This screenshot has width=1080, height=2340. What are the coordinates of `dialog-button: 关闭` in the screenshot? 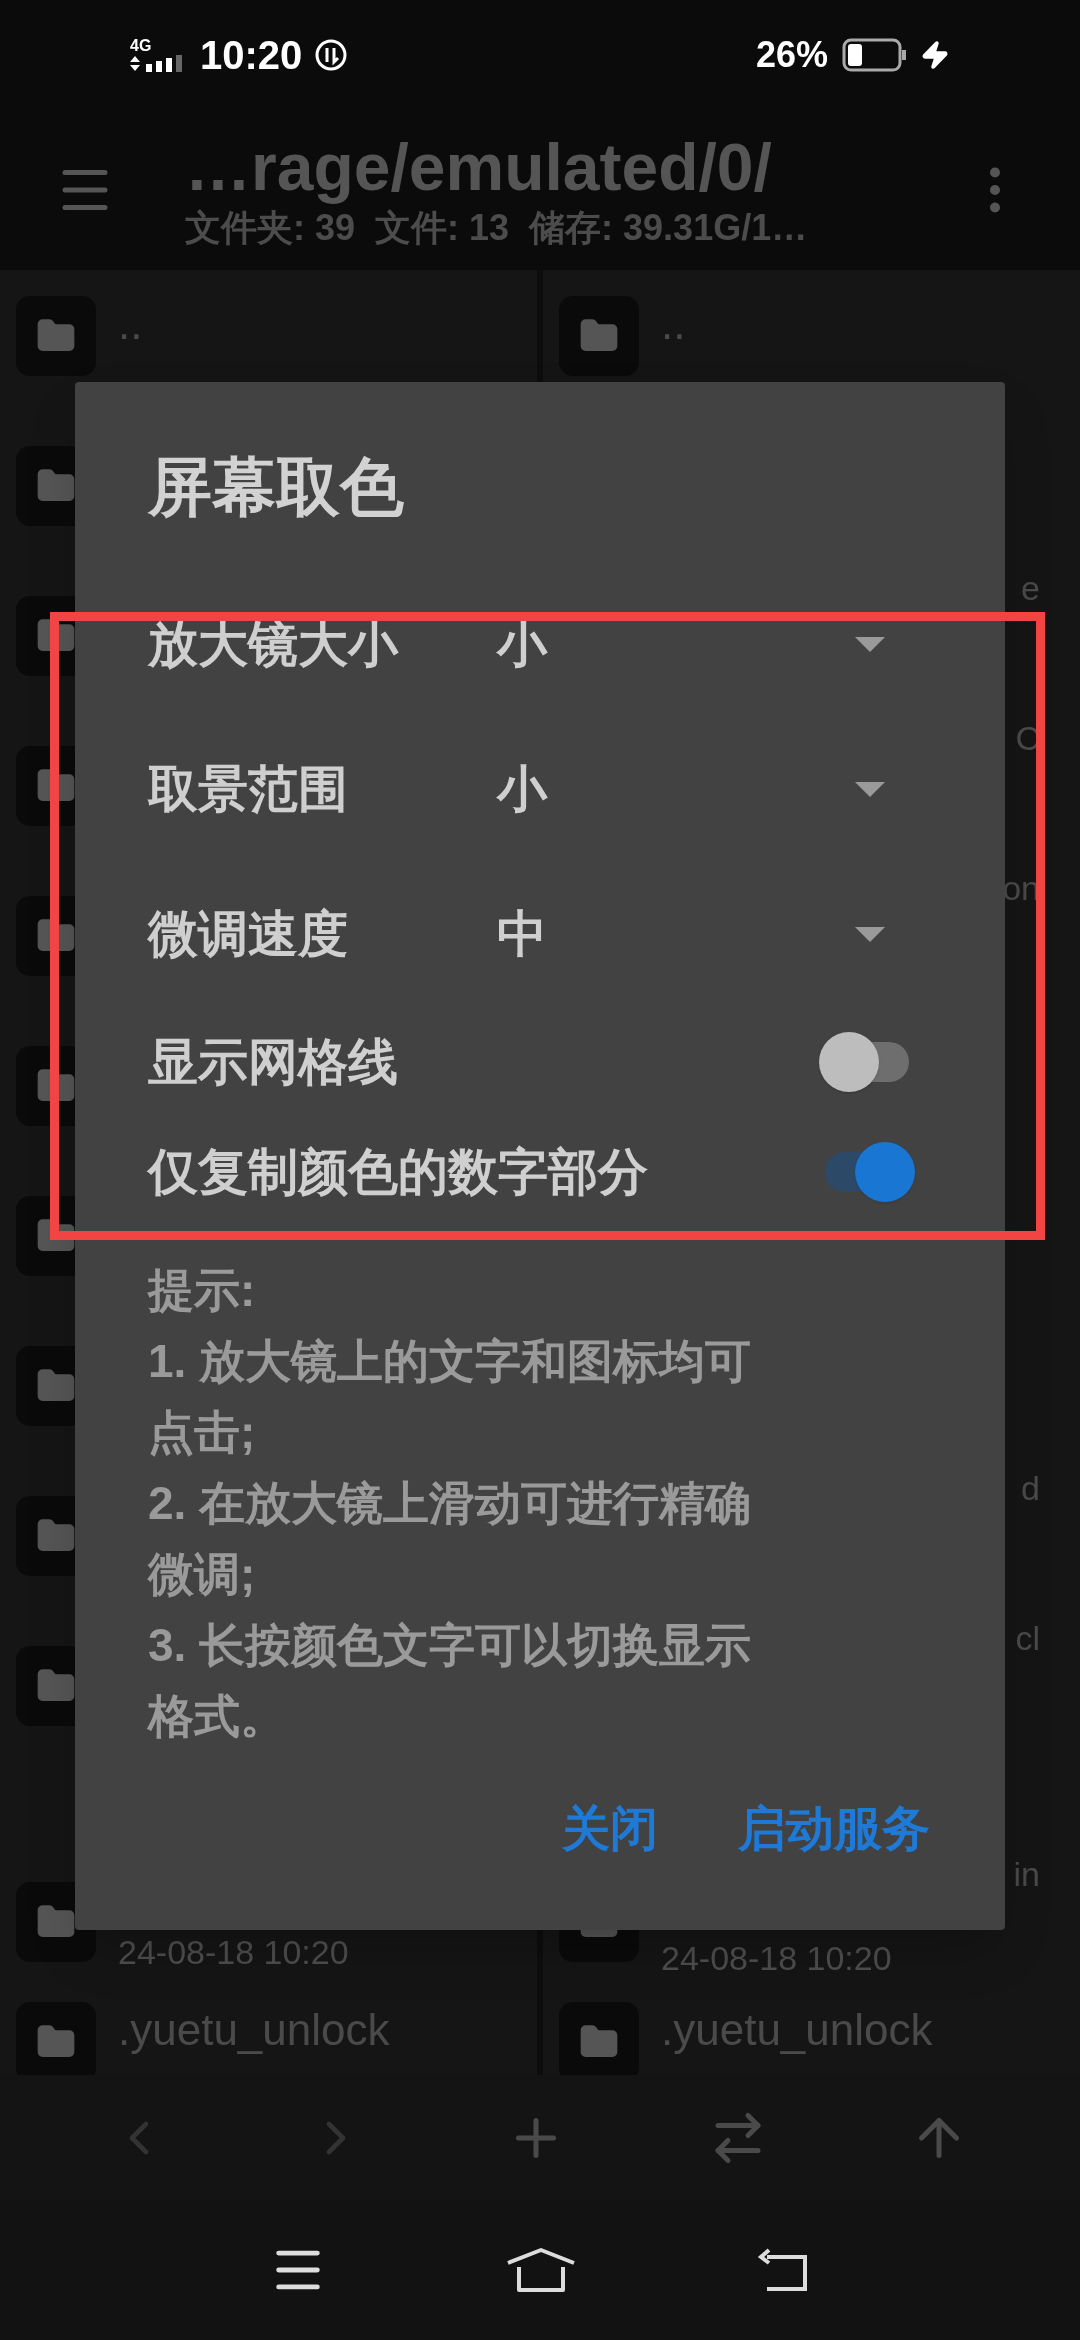 It's located at (610, 1829).